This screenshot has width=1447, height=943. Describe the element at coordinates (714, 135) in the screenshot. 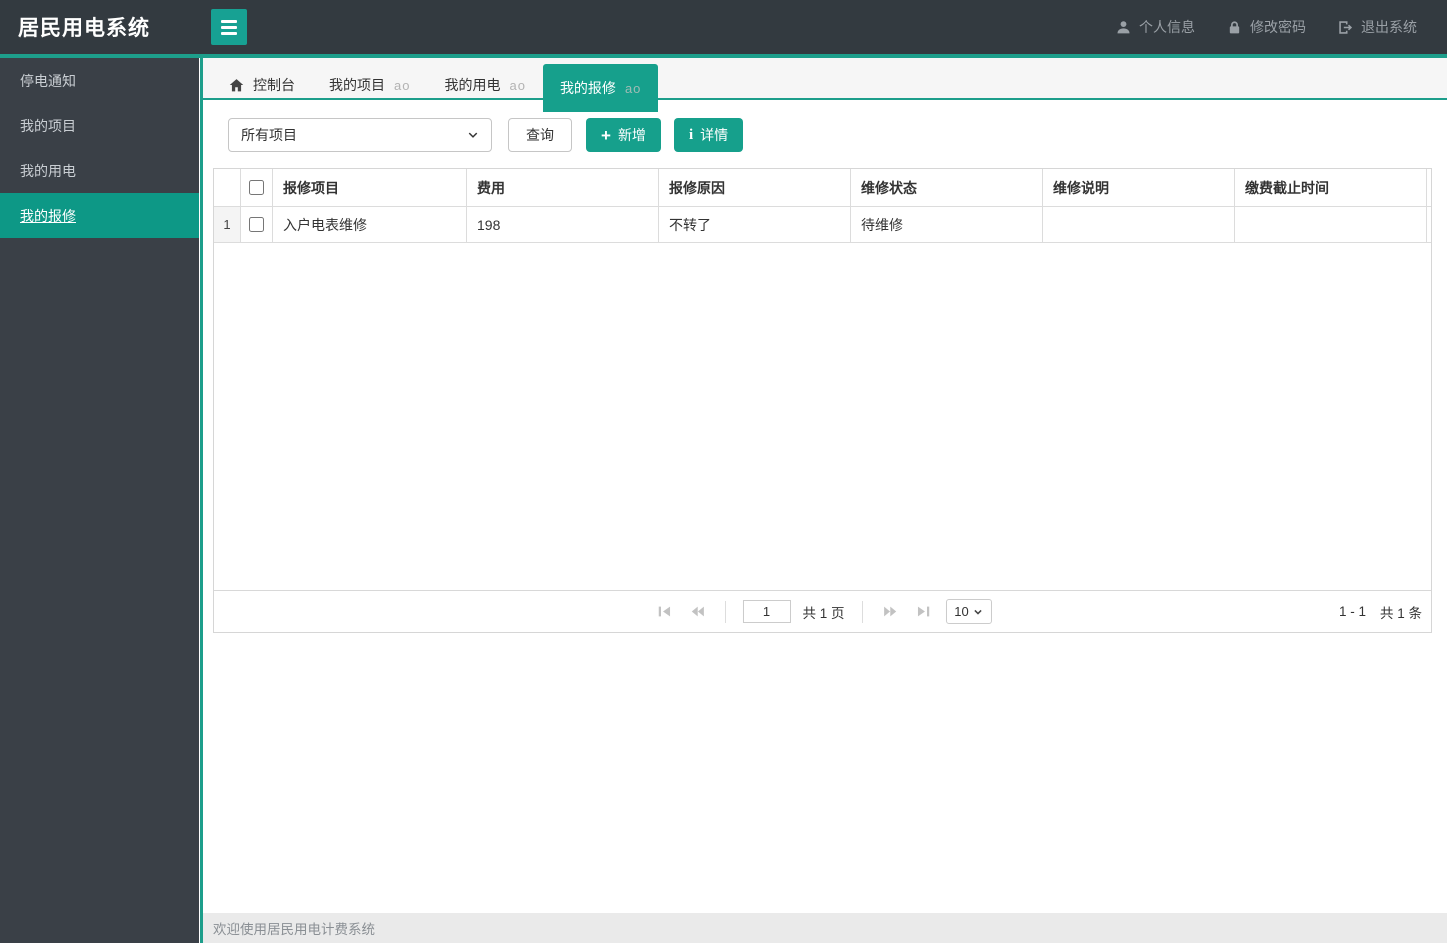

I see `detail-button-label: 详情` at that location.